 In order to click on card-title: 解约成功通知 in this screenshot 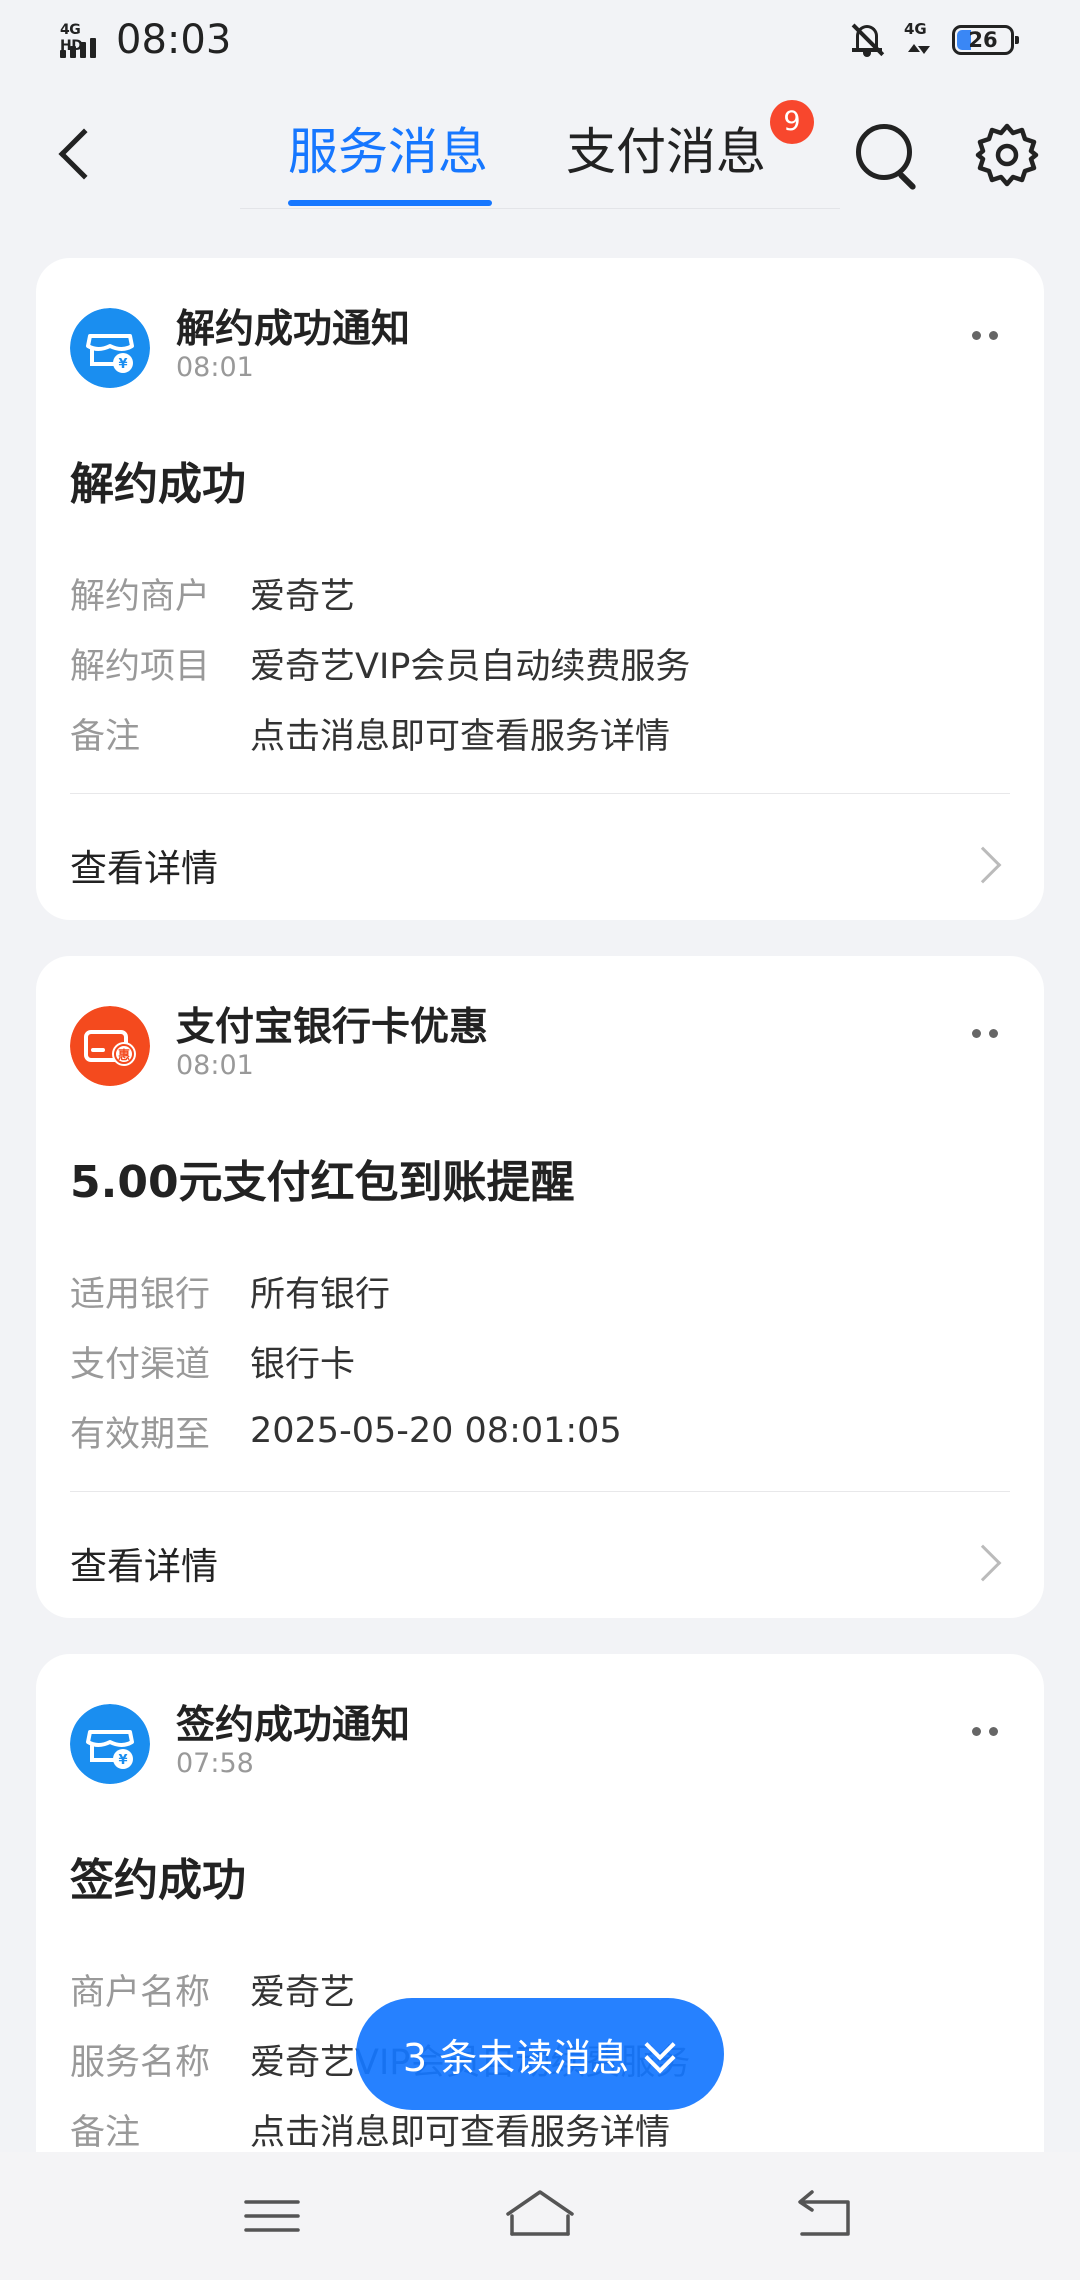, I will do `click(293, 329)`.